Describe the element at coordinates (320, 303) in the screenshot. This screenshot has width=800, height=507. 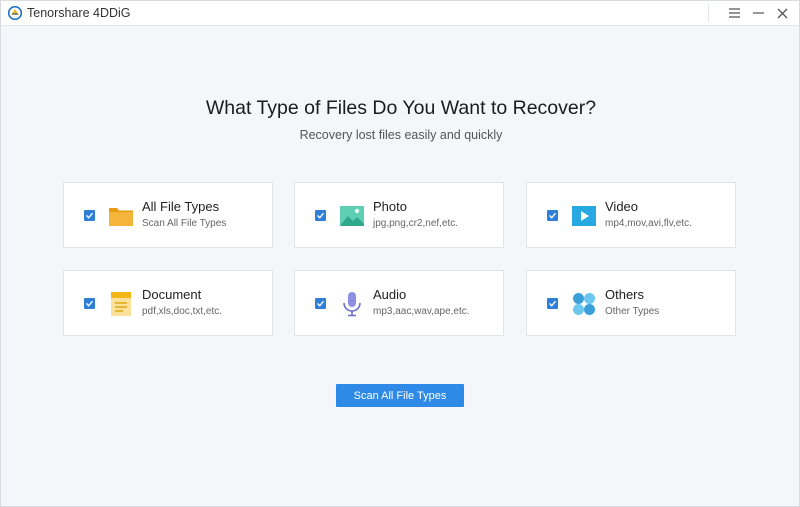
I see `checkbox-audio` at that location.